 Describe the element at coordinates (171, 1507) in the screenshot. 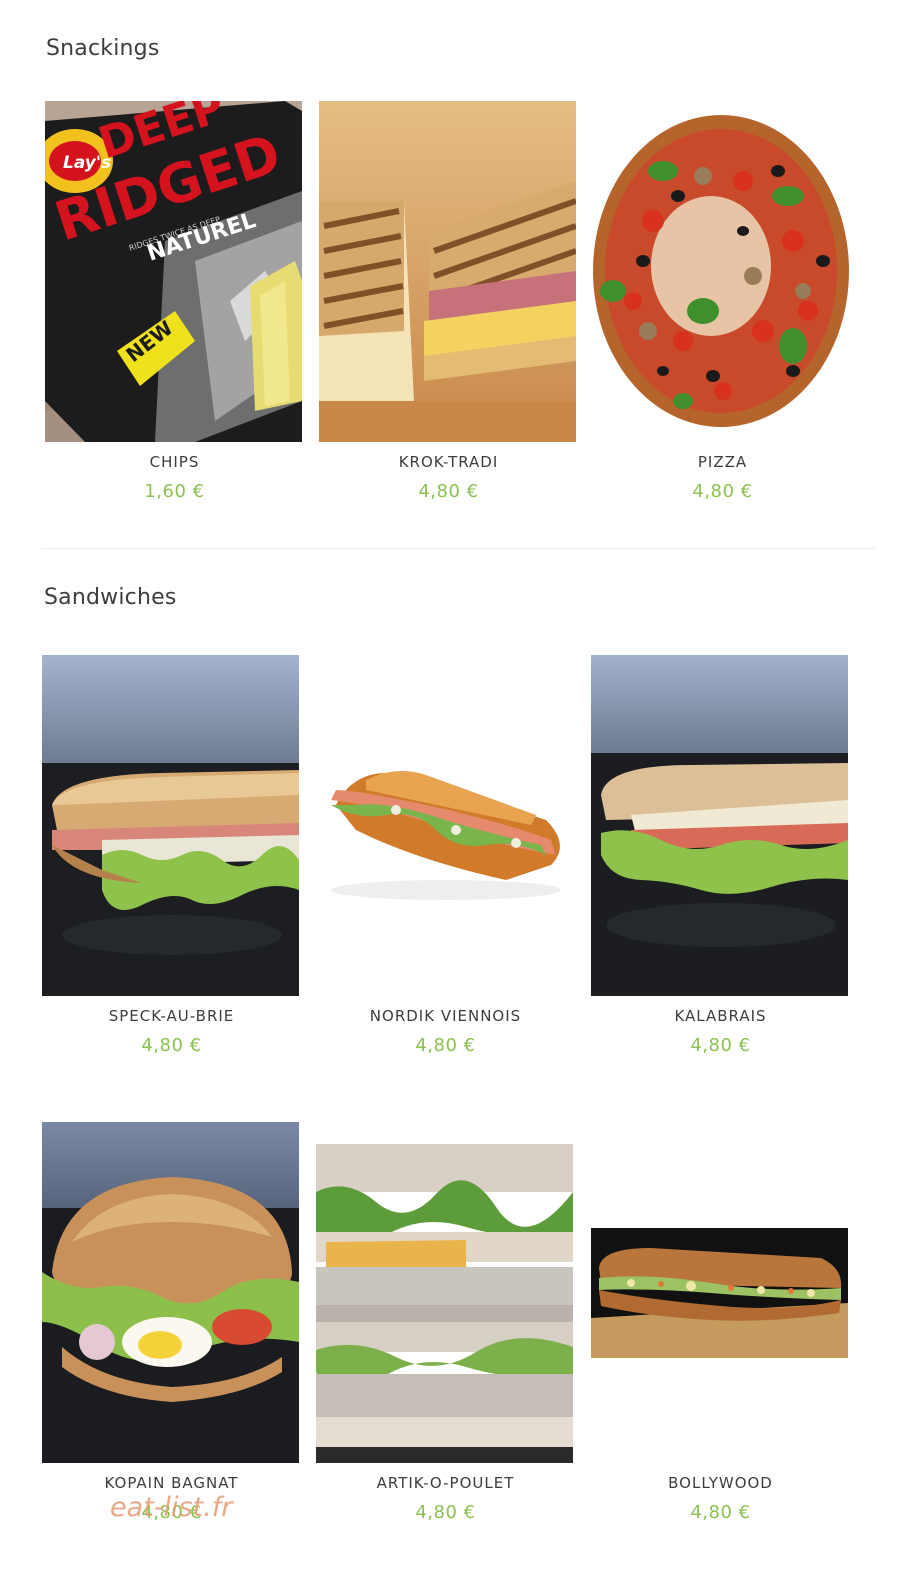

I see `watermark-logo: eat-list.fr` at that location.